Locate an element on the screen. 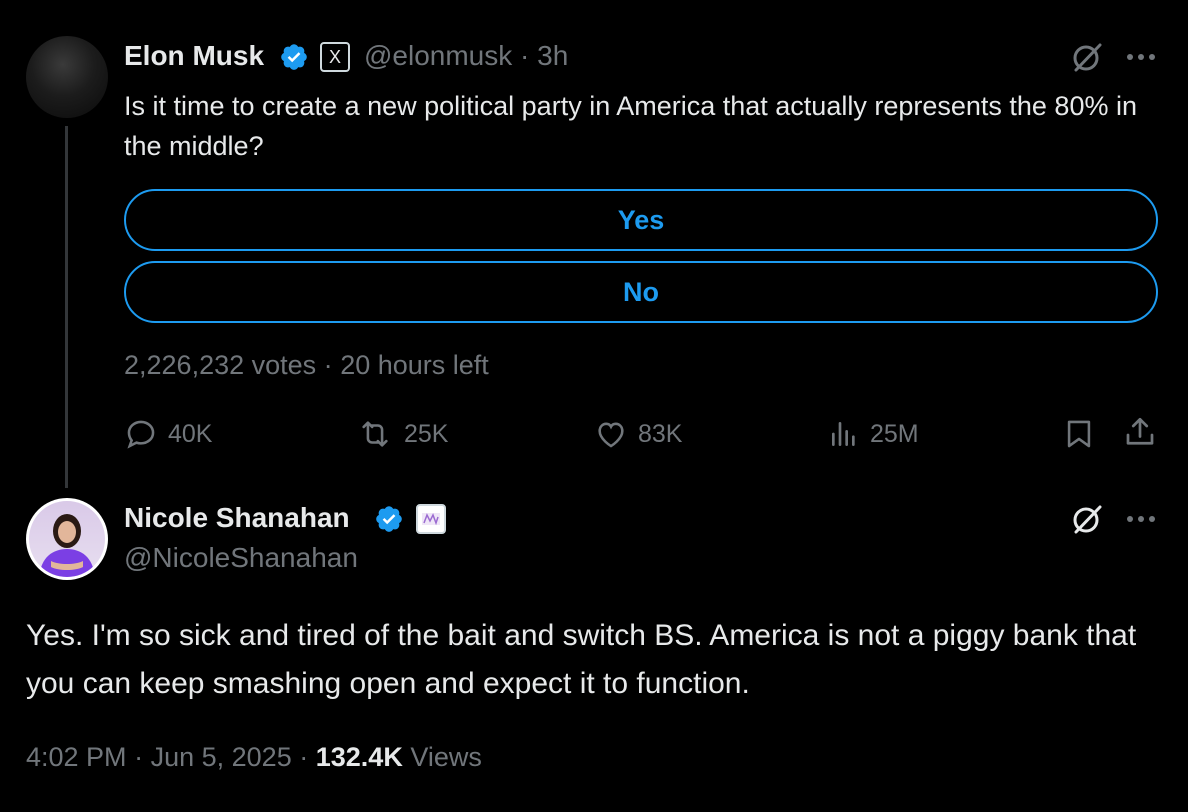  views-button: 25M is located at coordinates (873, 434).